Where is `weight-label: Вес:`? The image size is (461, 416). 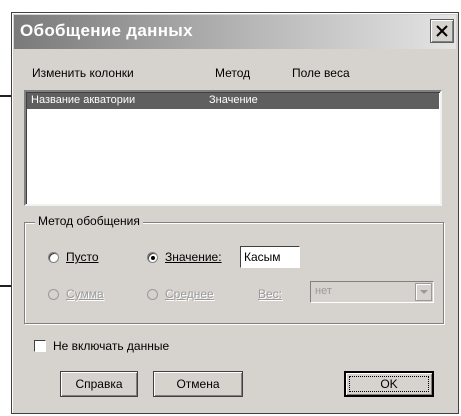 weight-label: Вес: is located at coordinates (270, 294).